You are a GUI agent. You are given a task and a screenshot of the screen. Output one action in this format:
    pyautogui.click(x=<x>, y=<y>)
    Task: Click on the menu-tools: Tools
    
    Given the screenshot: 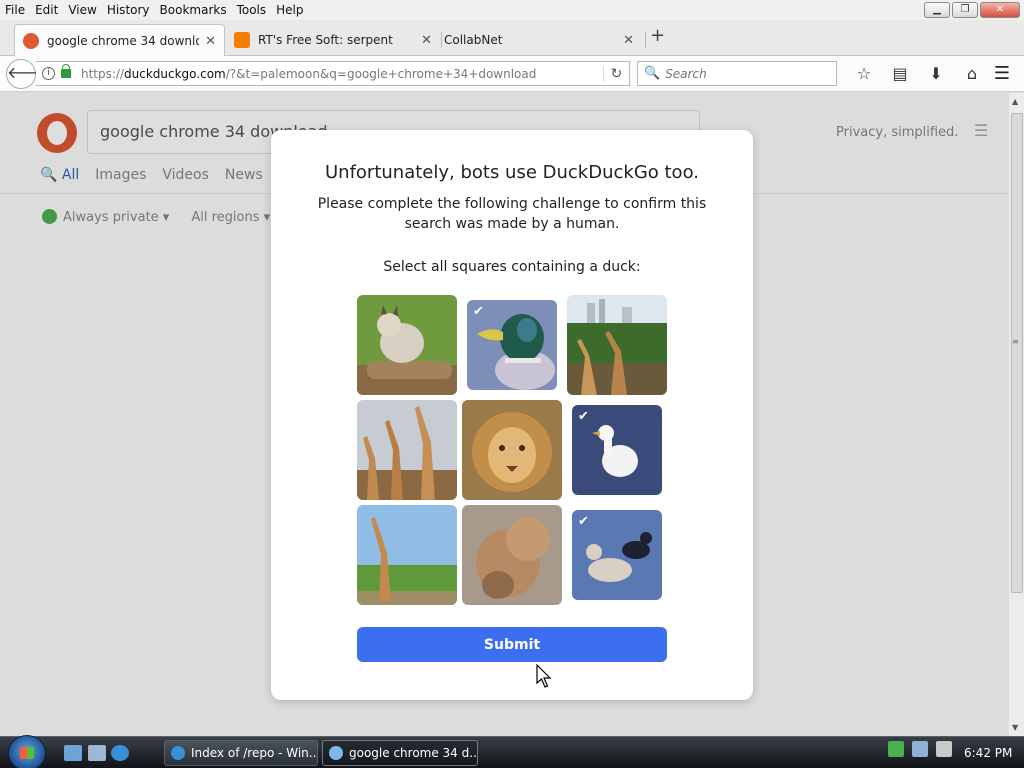 What is the action you would take?
    pyautogui.click(x=252, y=10)
    